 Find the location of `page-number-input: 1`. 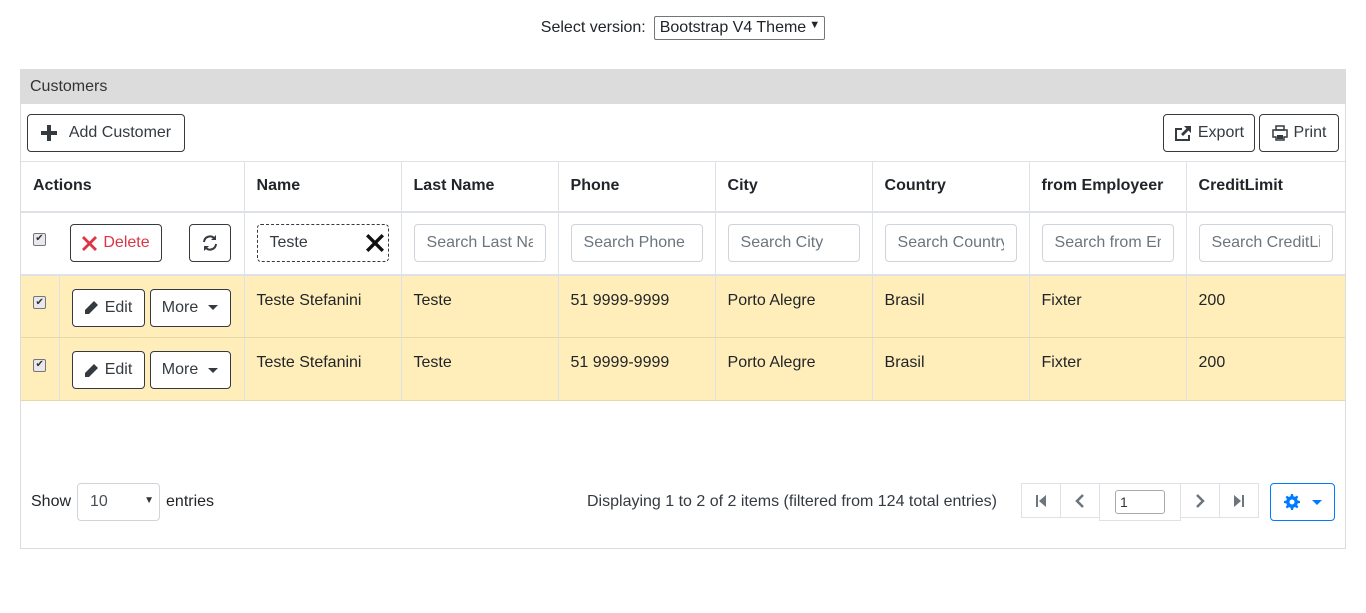

page-number-input: 1 is located at coordinates (1140, 502).